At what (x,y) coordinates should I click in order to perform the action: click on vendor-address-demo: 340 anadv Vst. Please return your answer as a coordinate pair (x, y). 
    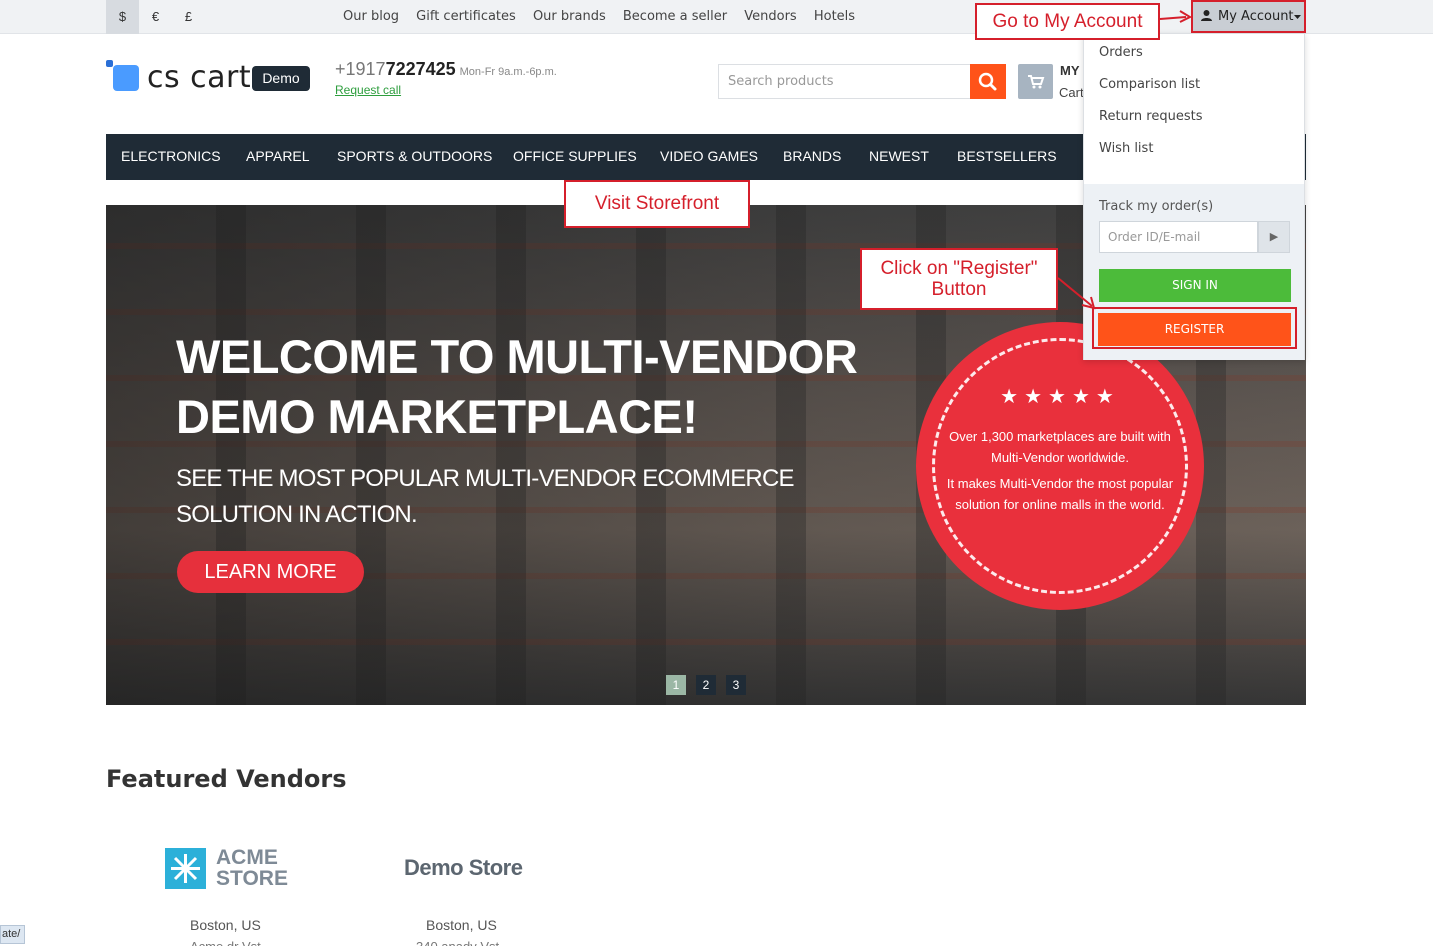
    Looking at the image, I should click on (457, 942).